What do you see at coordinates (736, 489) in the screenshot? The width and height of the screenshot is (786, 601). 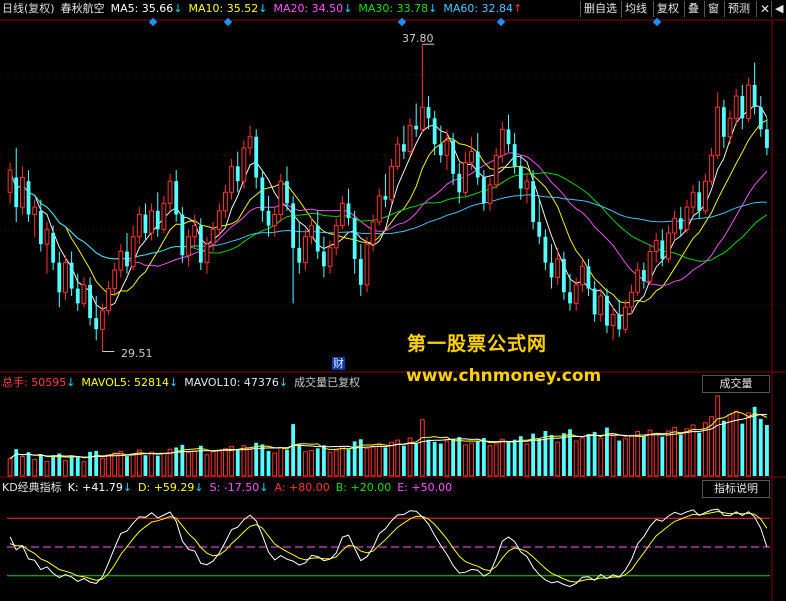 I see `indicator-help-button: 指标说明` at bounding box center [736, 489].